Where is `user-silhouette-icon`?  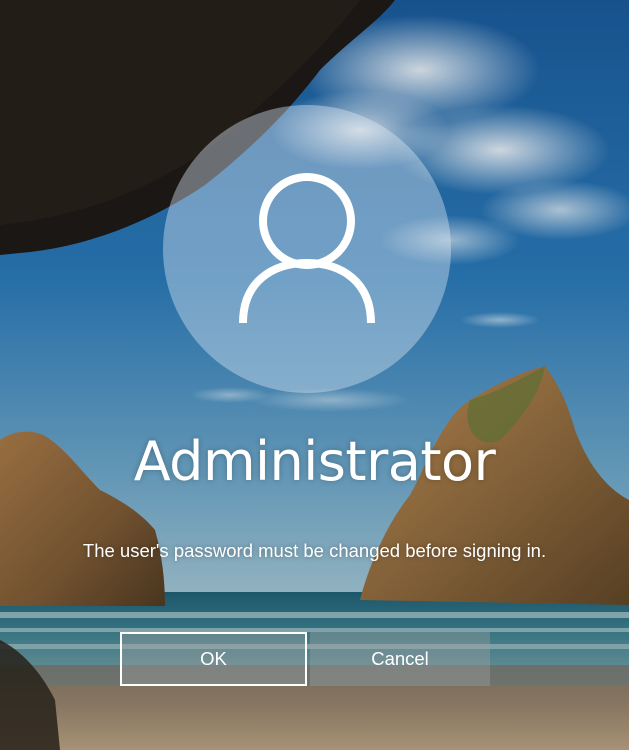
user-silhouette-icon is located at coordinates (307, 248).